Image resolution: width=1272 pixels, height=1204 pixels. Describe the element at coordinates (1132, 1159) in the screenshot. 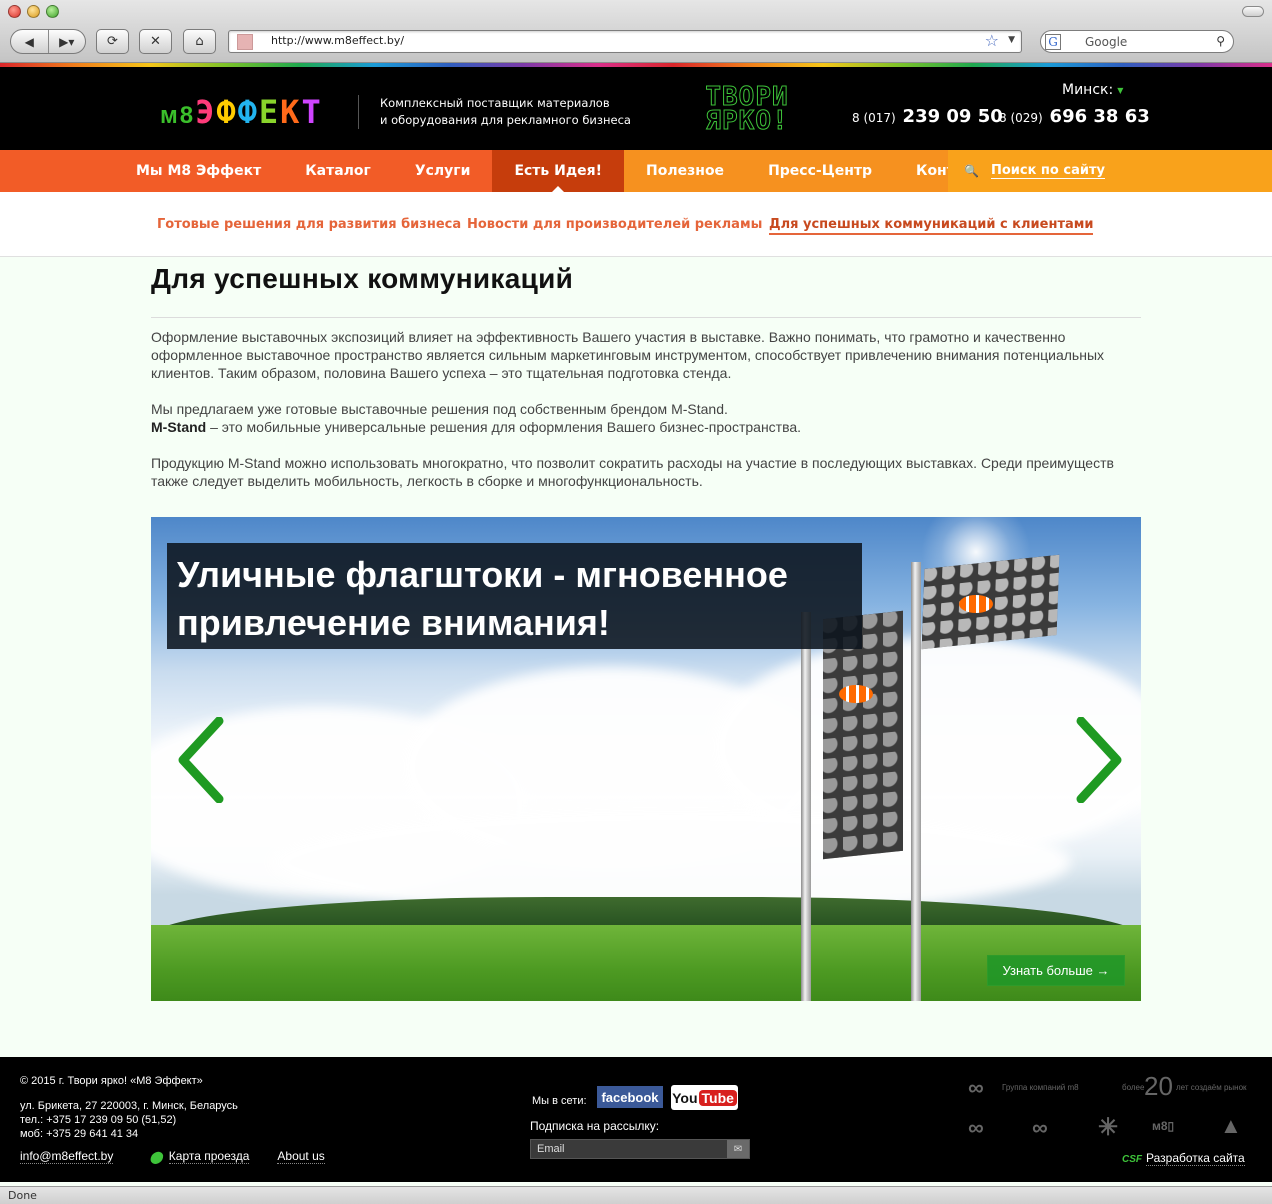

I see `developer-brand: CSF` at that location.